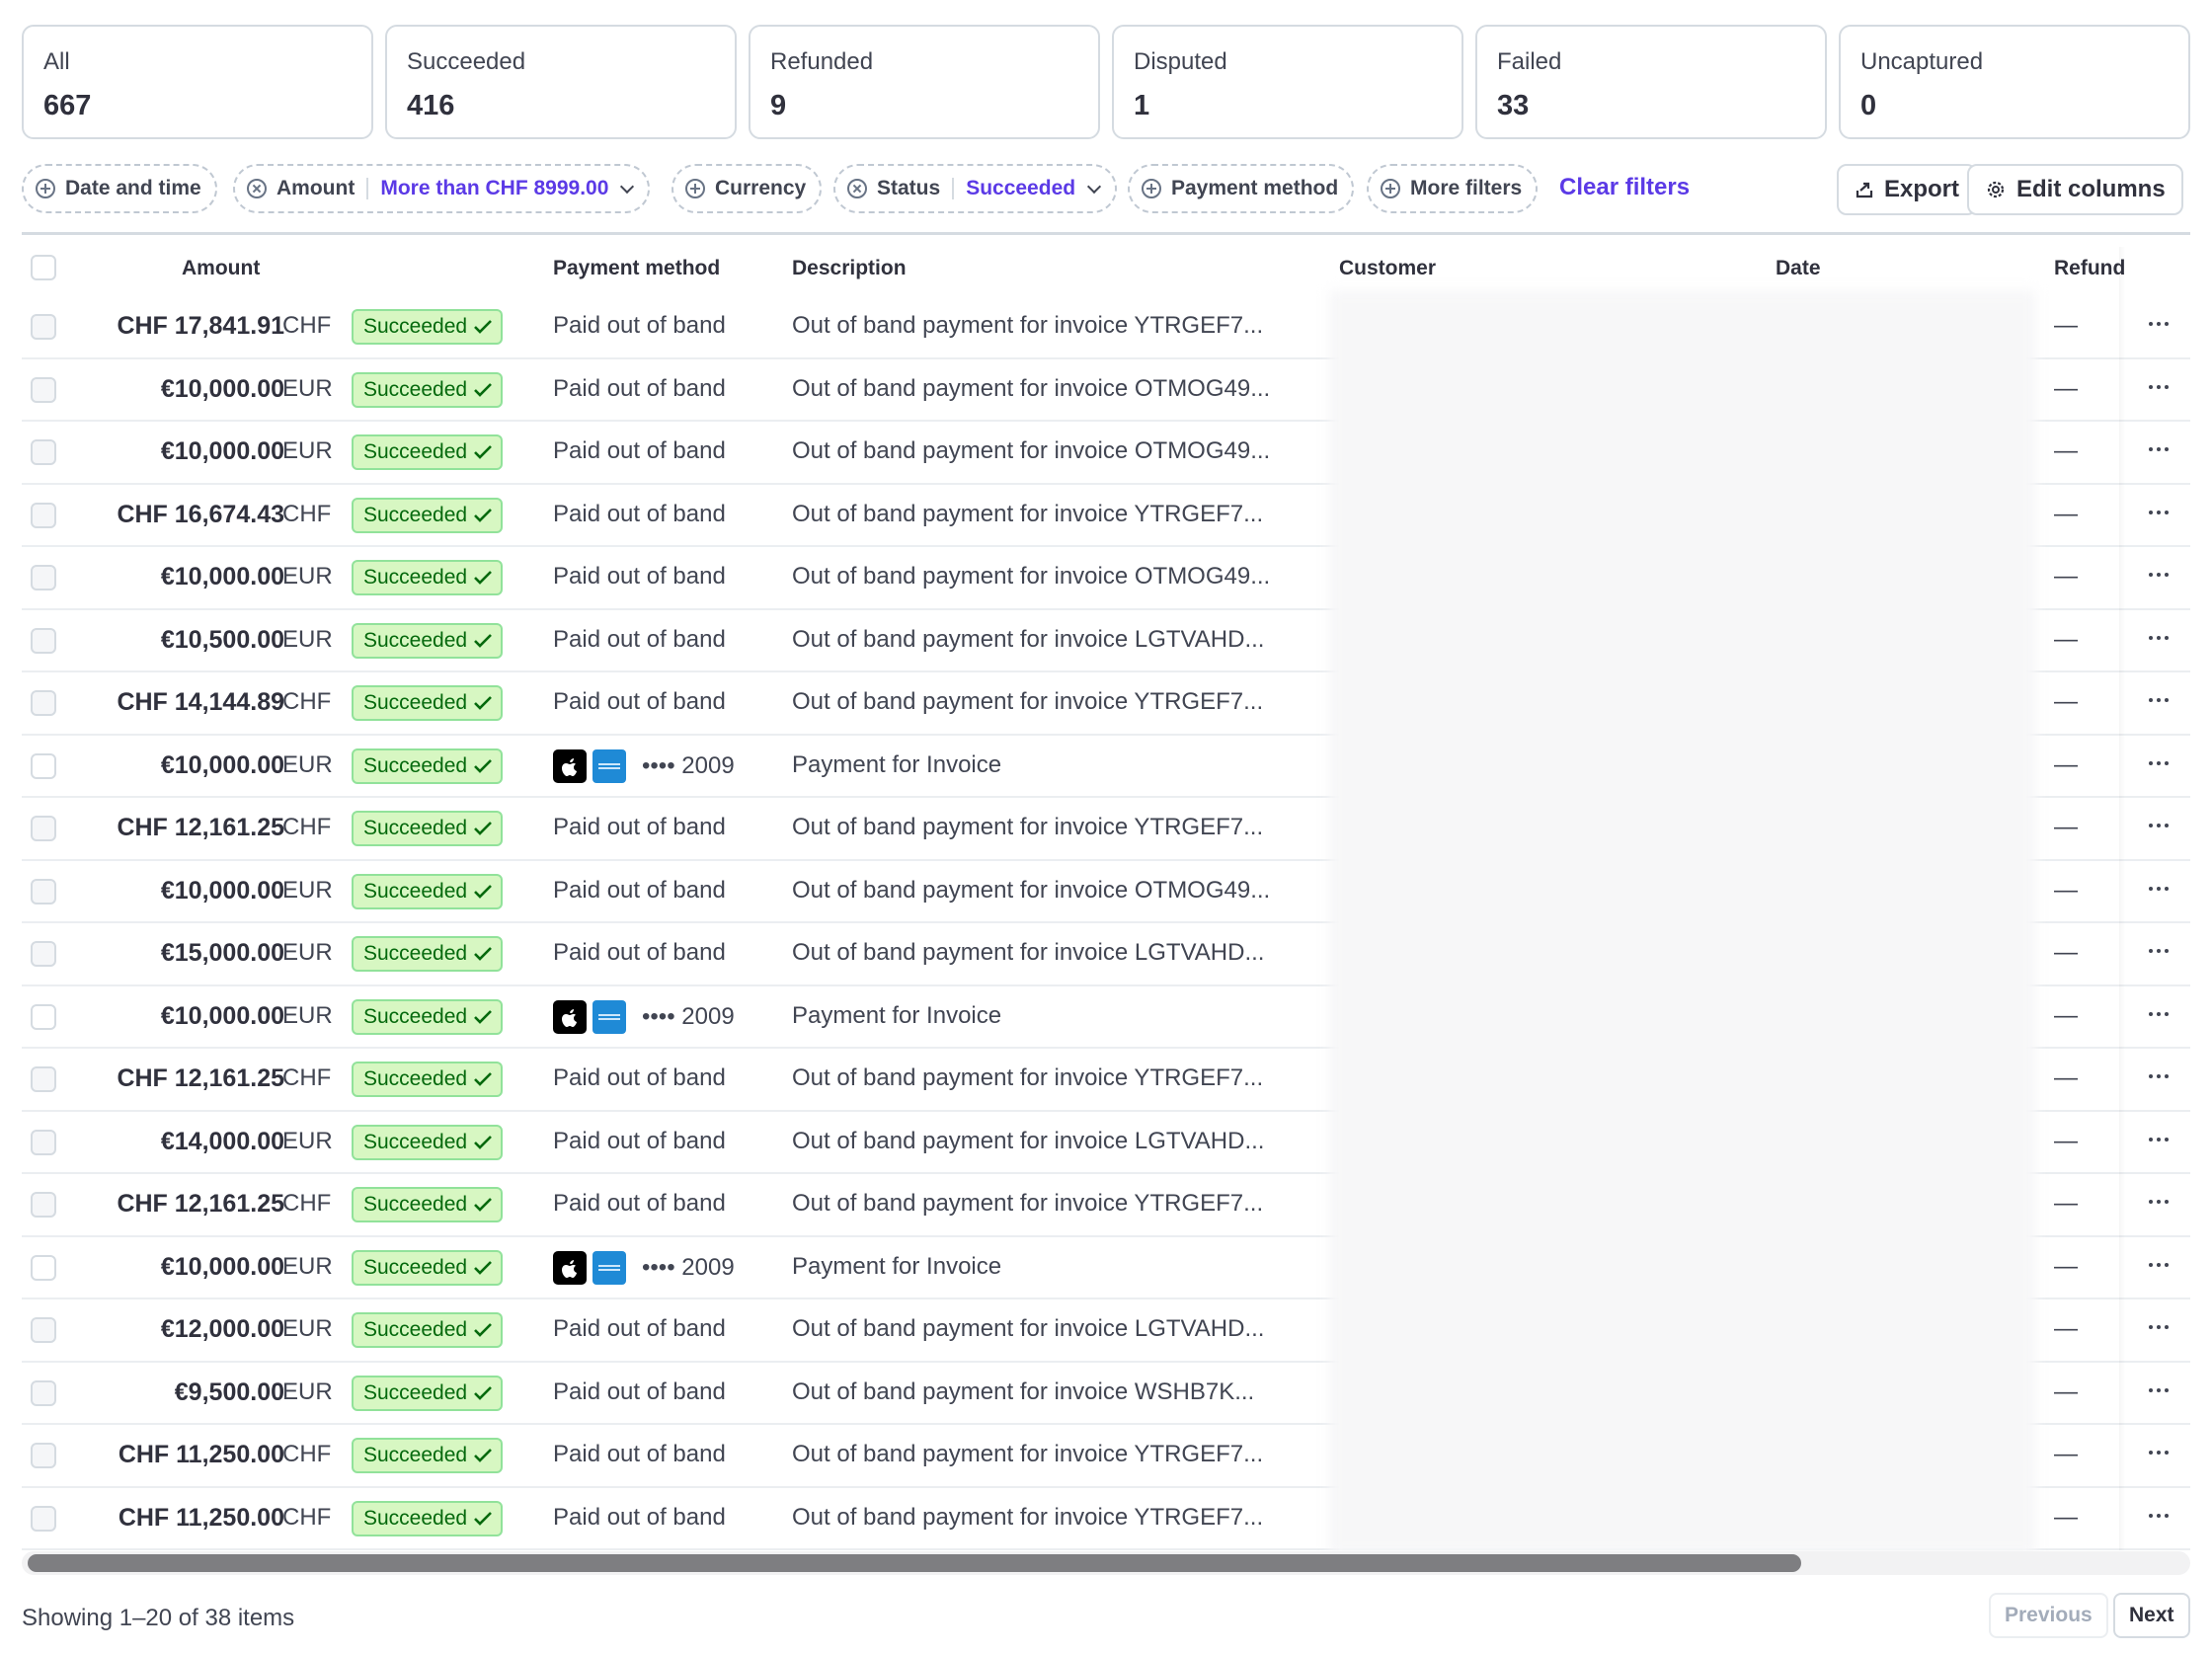 This screenshot has height=1653, width=2212. What do you see at coordinates (1152, 188) in the screenshot?
I see `plus-circle-icon` at bounding box center [1152, 188].